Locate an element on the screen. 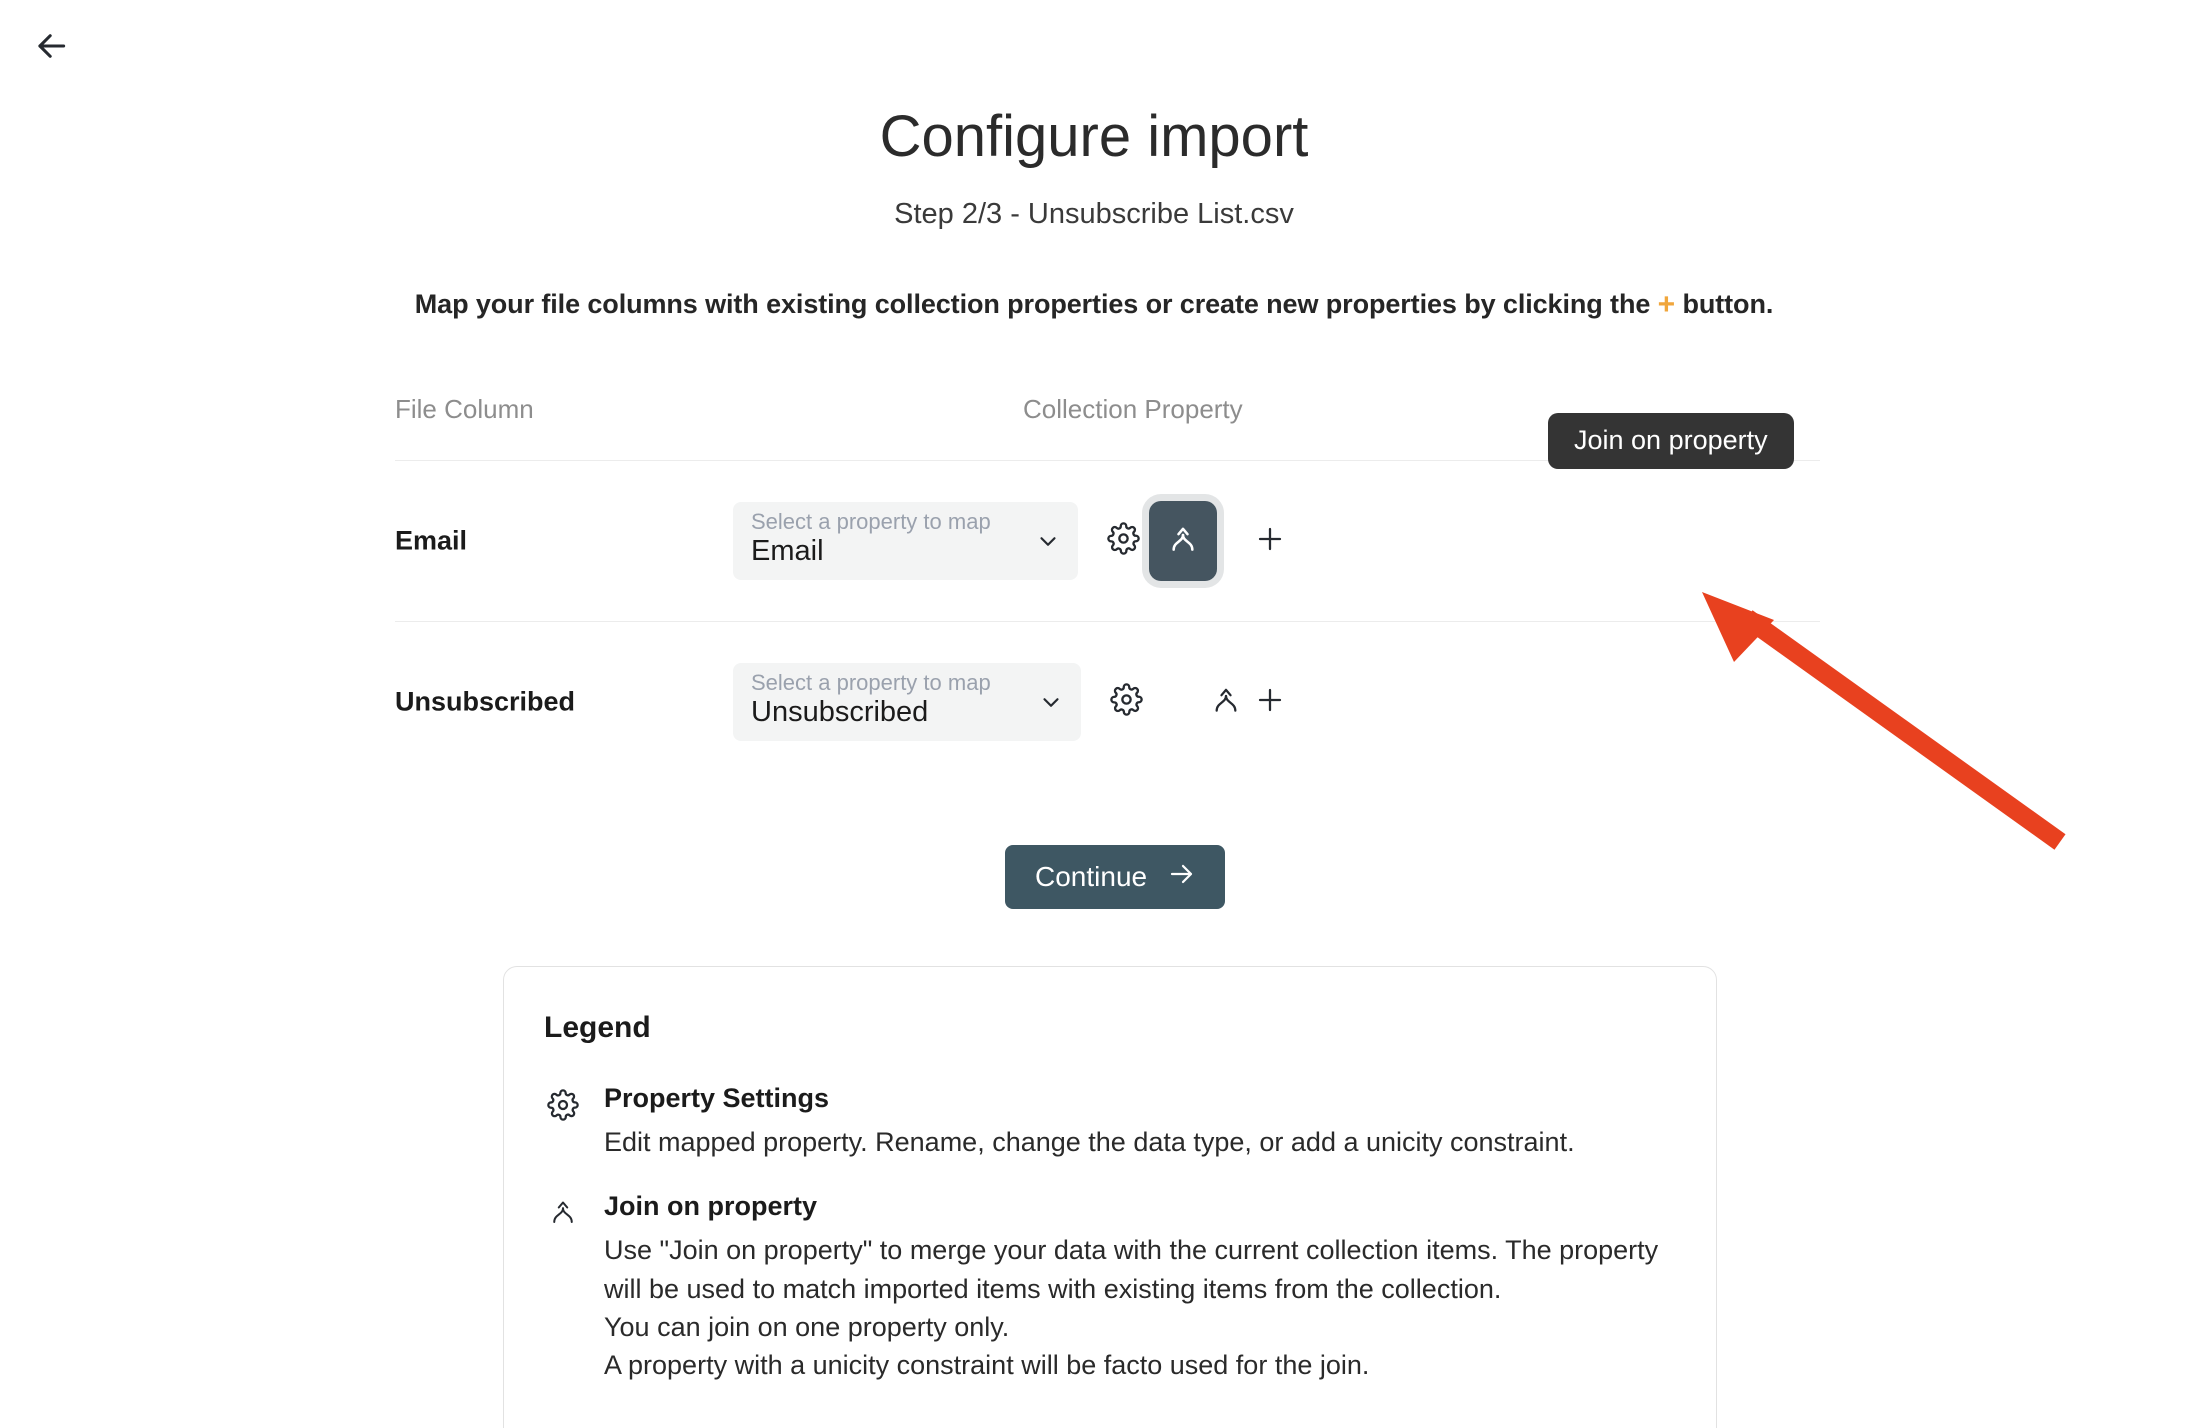 The image size is (2188, 1428). property-select-row-2: Select a property to map Unsubscribed is located at coordinates (907, 702).